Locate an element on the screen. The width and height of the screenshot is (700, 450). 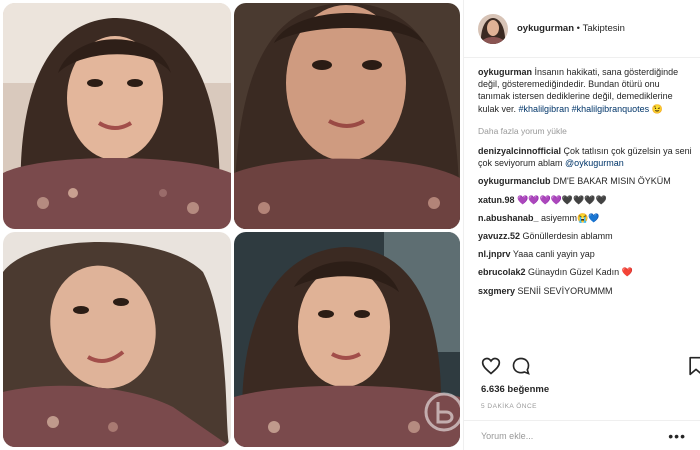
post-timestamp: 5 DAKİKA ÖNCE is located at coordinates (509, 406).